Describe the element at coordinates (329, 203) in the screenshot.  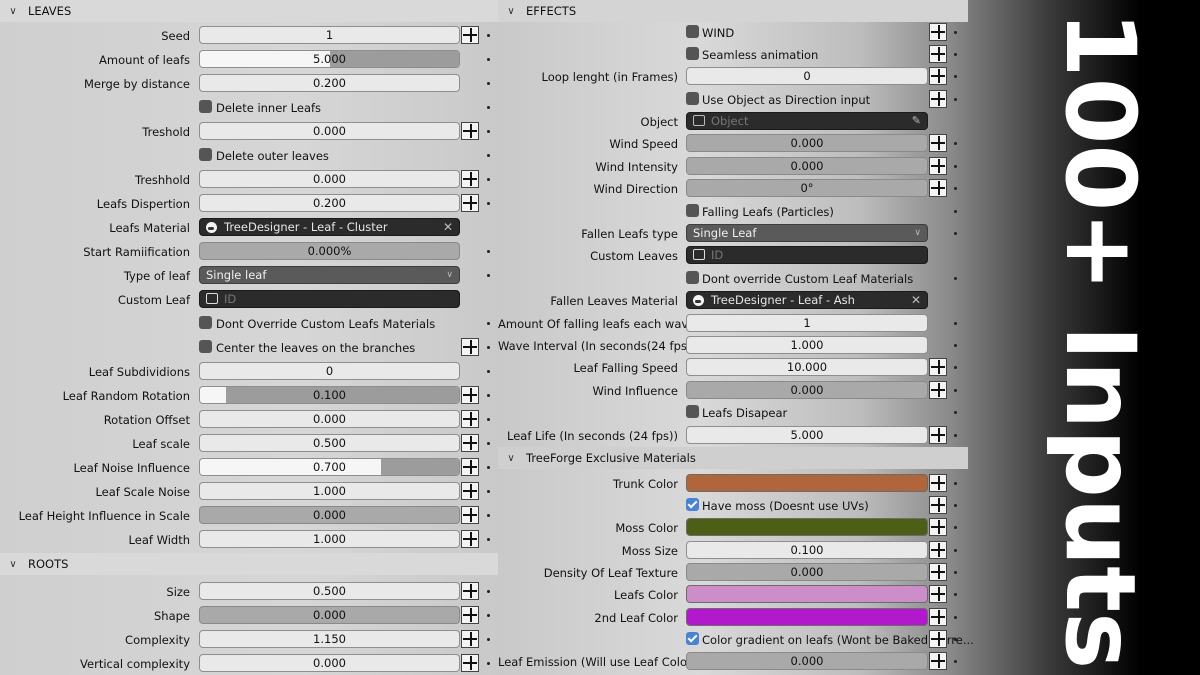
I see `dispertion-field: 0.200` at that location.